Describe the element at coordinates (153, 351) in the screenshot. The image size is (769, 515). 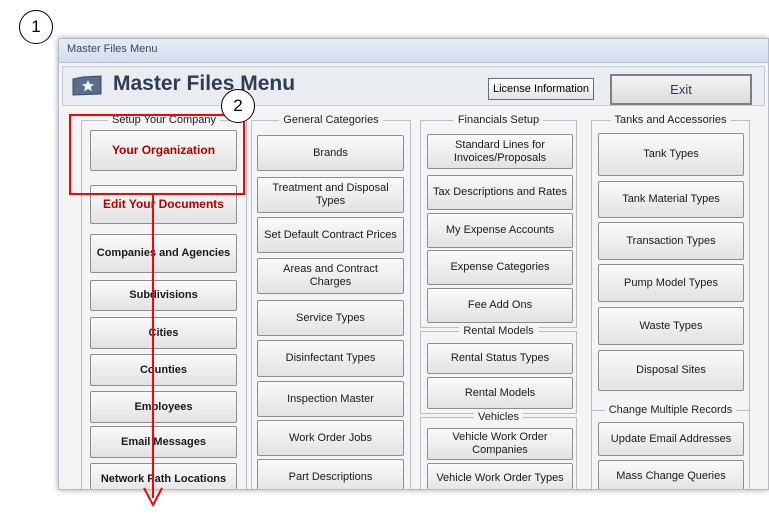
I see `down-arrow-icon` at that location.